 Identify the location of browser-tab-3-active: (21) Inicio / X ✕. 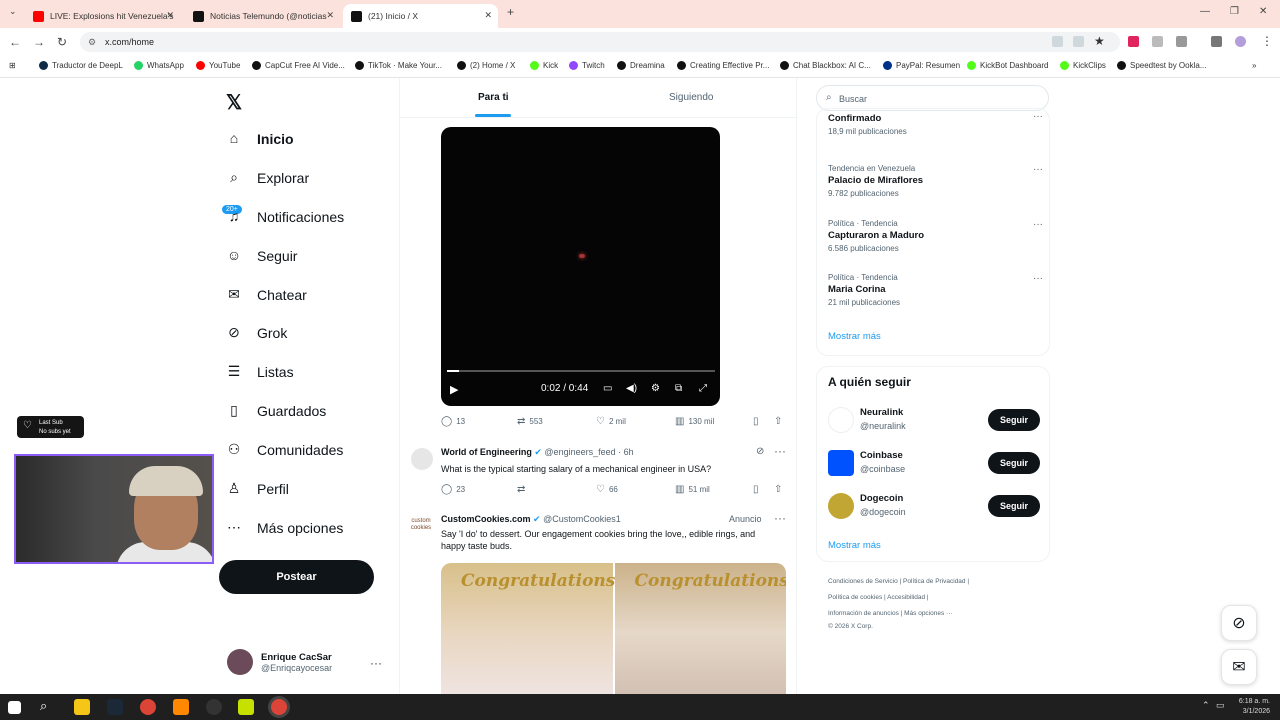
(420, 16).